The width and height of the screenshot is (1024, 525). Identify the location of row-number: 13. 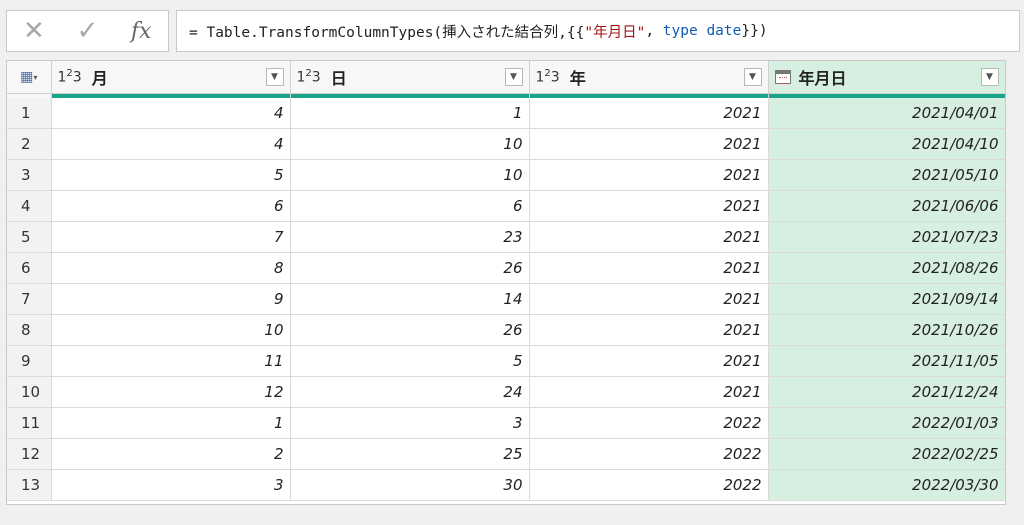
(29, 485).